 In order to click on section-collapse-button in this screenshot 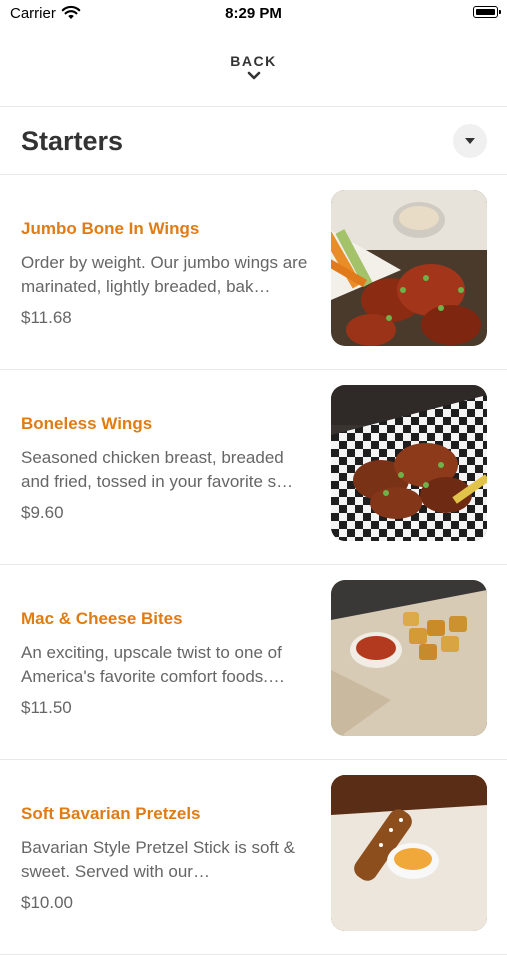, I will do `click(470, 141)`.